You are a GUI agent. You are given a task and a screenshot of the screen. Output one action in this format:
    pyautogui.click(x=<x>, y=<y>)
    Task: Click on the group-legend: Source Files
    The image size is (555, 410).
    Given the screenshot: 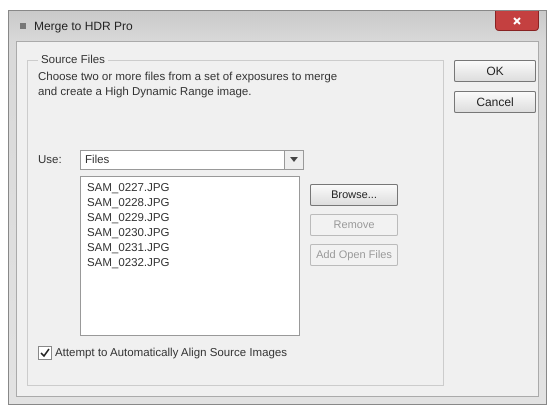 What is the action you would take?
    pyautogui.click(x=73, y=60)
    